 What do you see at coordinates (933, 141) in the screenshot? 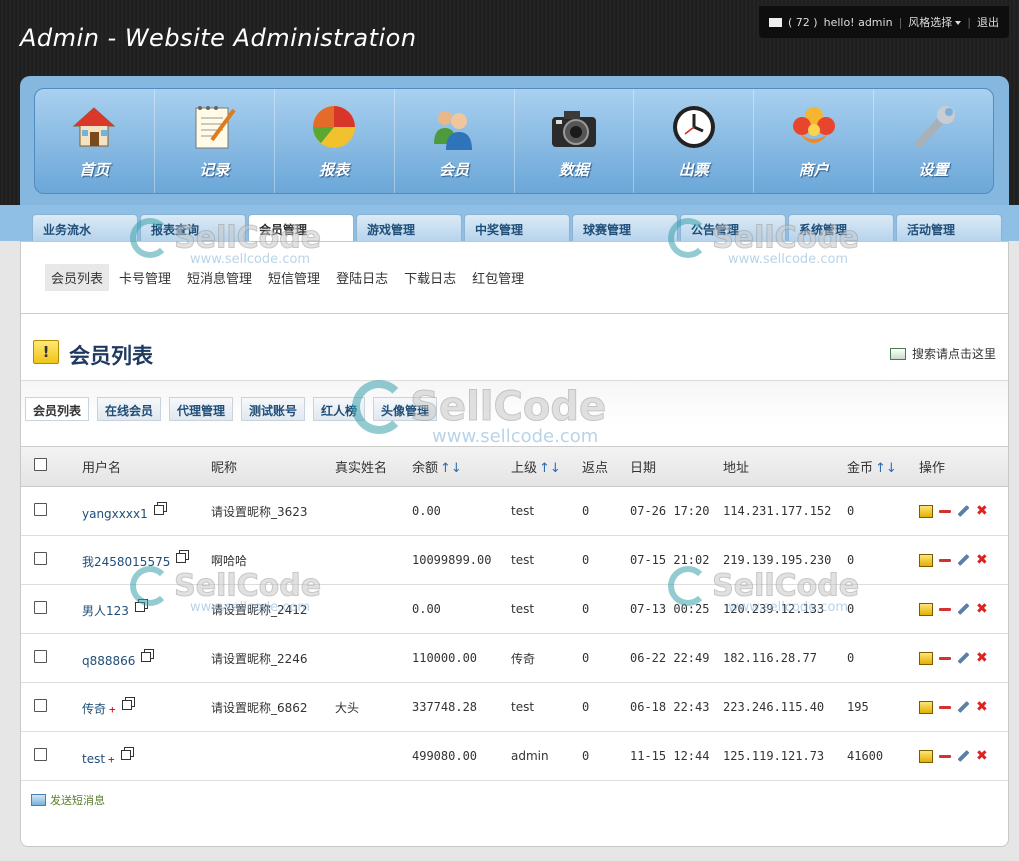
I see `nav-item-settings: 设置` at bounding box center [933, 141].